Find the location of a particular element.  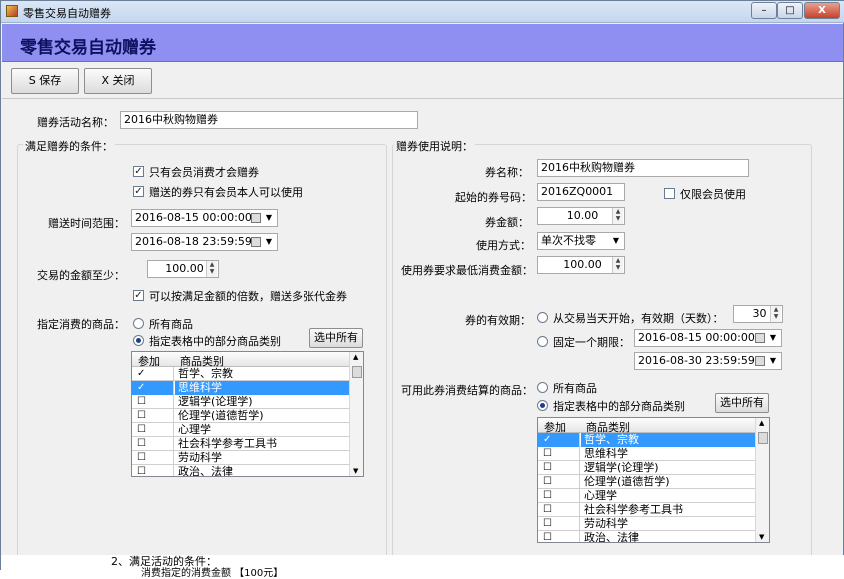

from-today-label: 从交易当天开始，有效期（天数）： is located at coordinates (638, 318).